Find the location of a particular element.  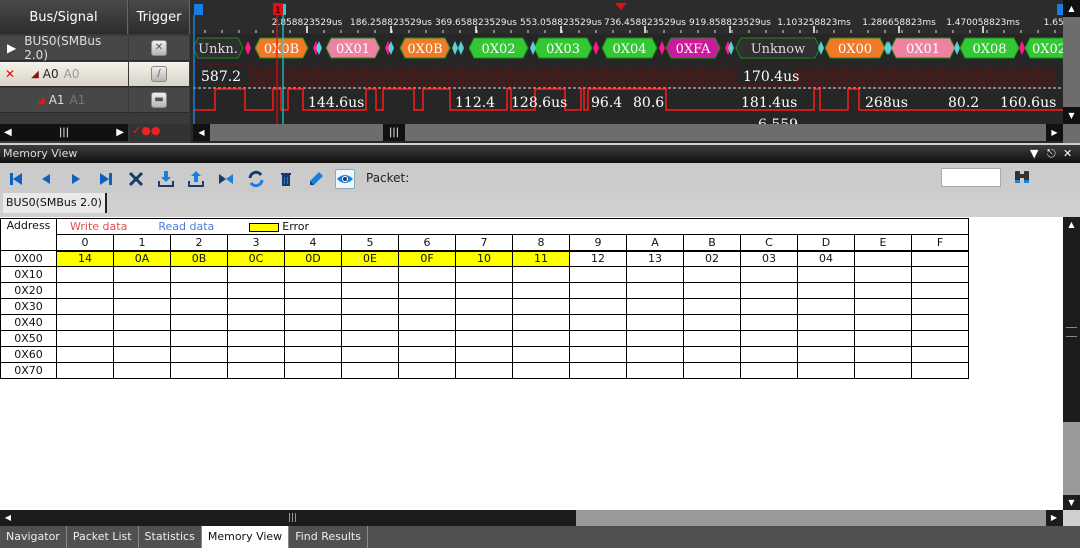

dropdown-icon: ▼ is located at coordinates (1034, 154).